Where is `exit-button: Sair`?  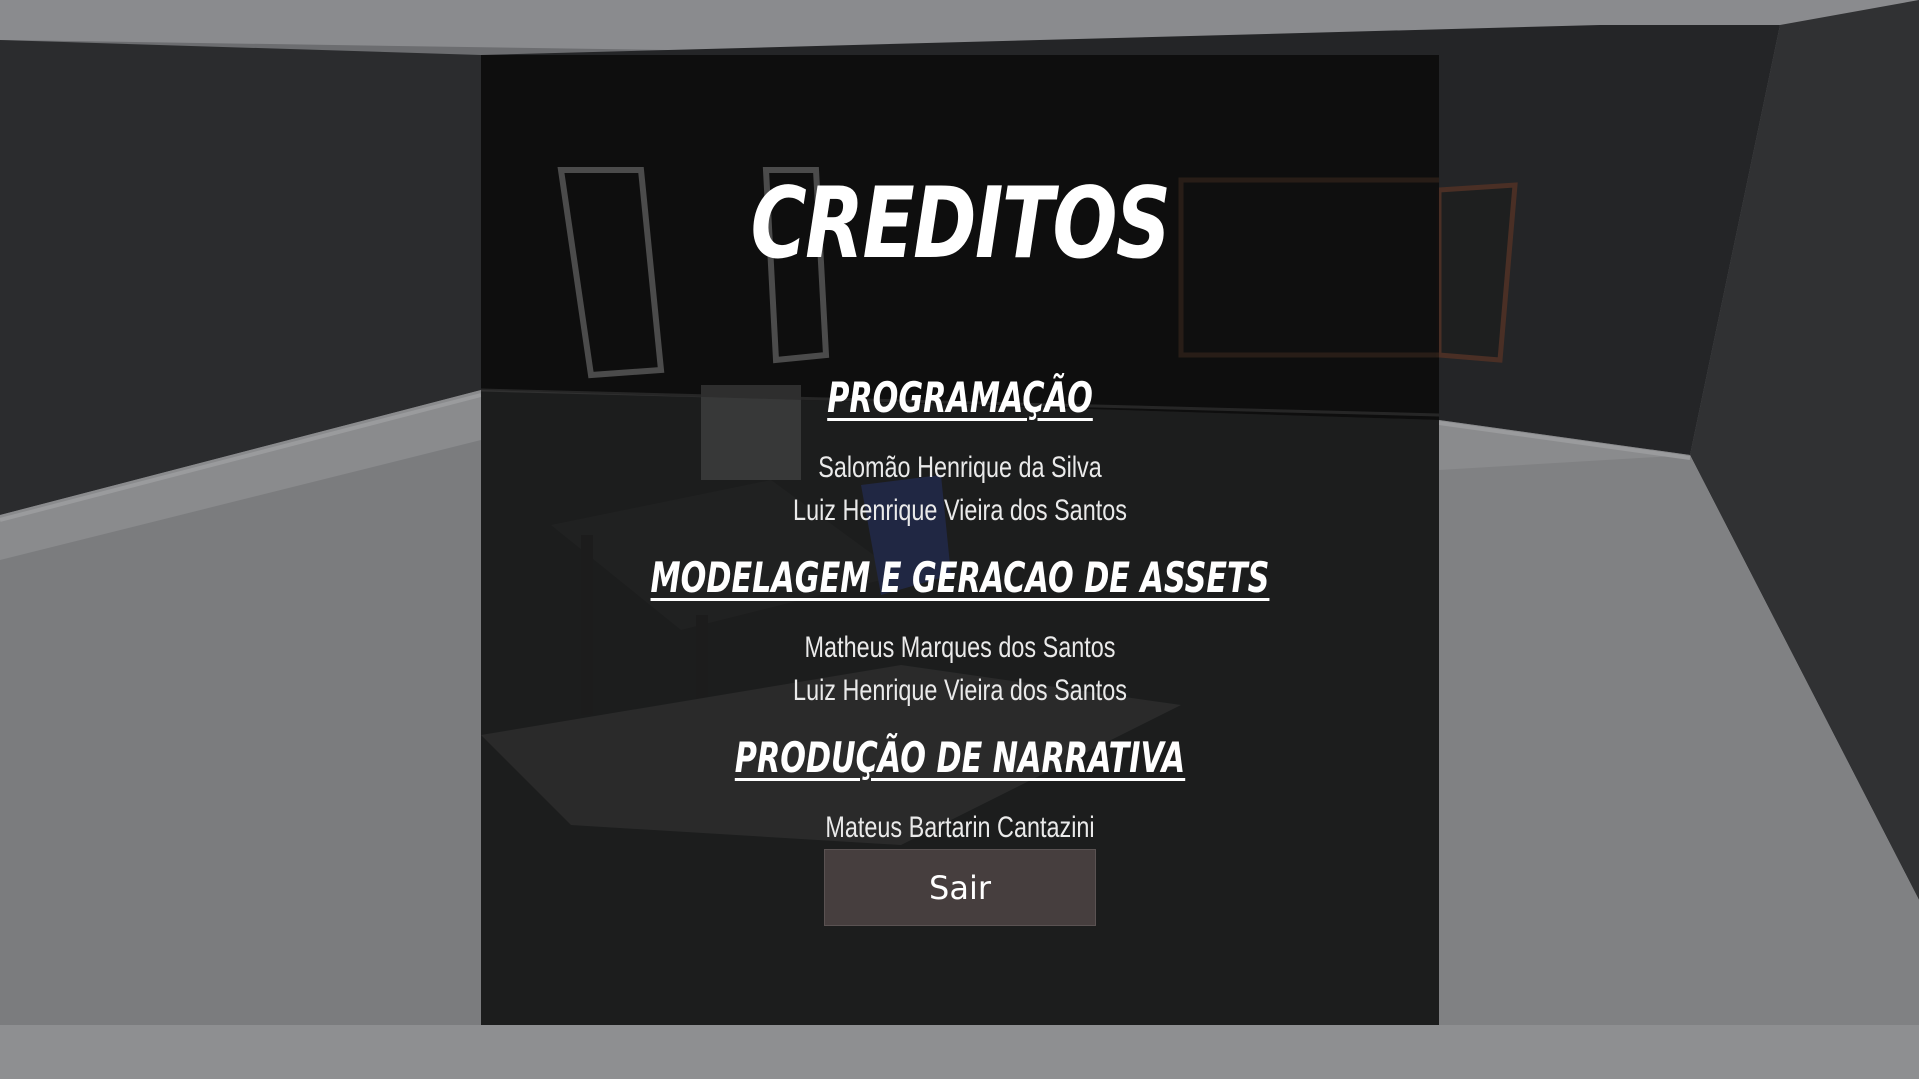 exit-button: Sair is located at coordinates (960, 887).